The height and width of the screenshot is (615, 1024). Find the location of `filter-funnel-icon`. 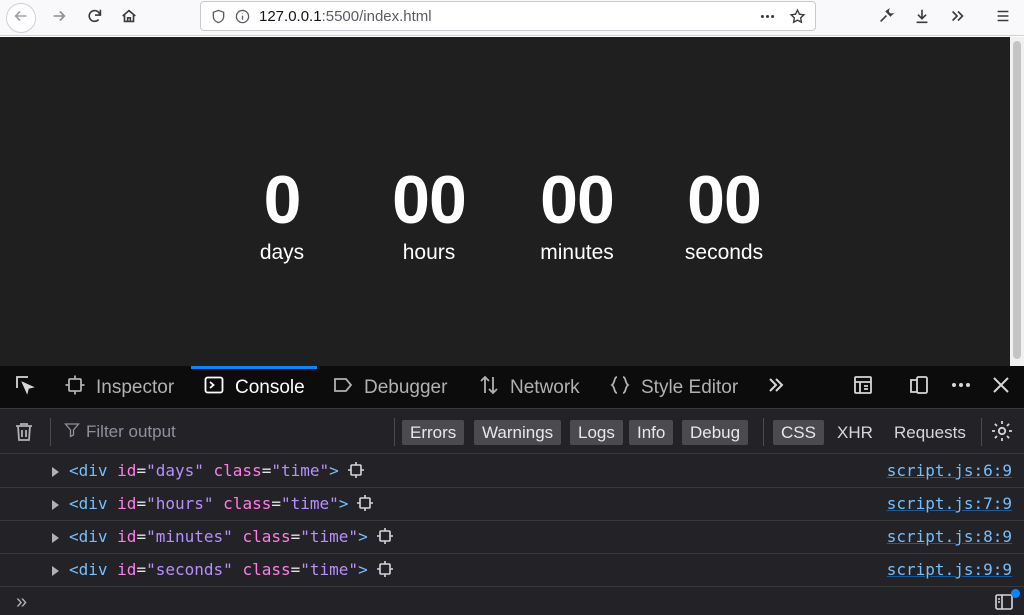

filter-funnel-icon is located at coordinates (72, 432).